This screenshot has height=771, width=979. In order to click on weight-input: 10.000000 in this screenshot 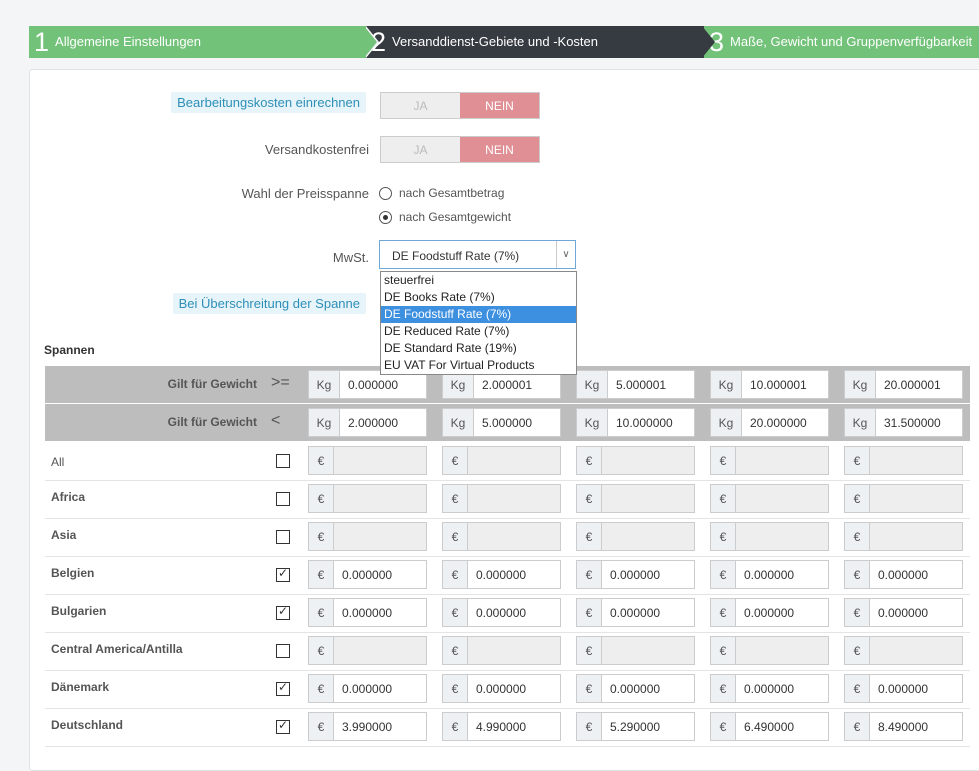, I will do `click(651, 422)`.